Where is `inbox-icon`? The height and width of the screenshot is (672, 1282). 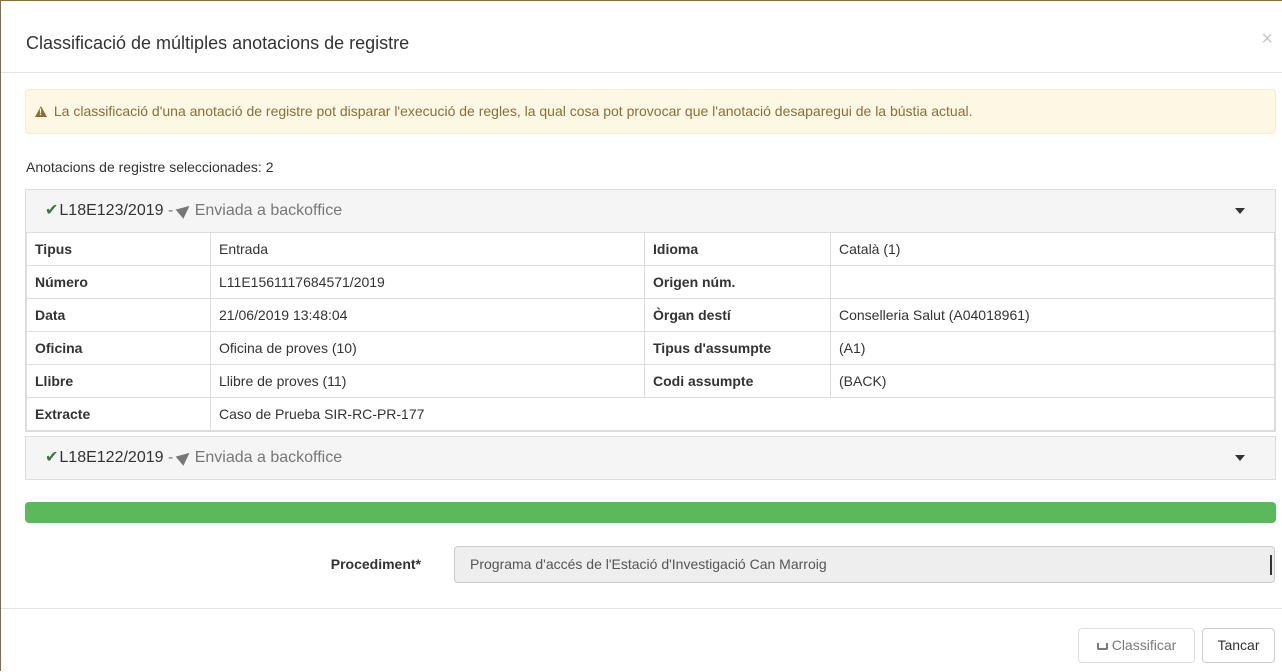
inbox-icon is located at coordinates (1102, 646).